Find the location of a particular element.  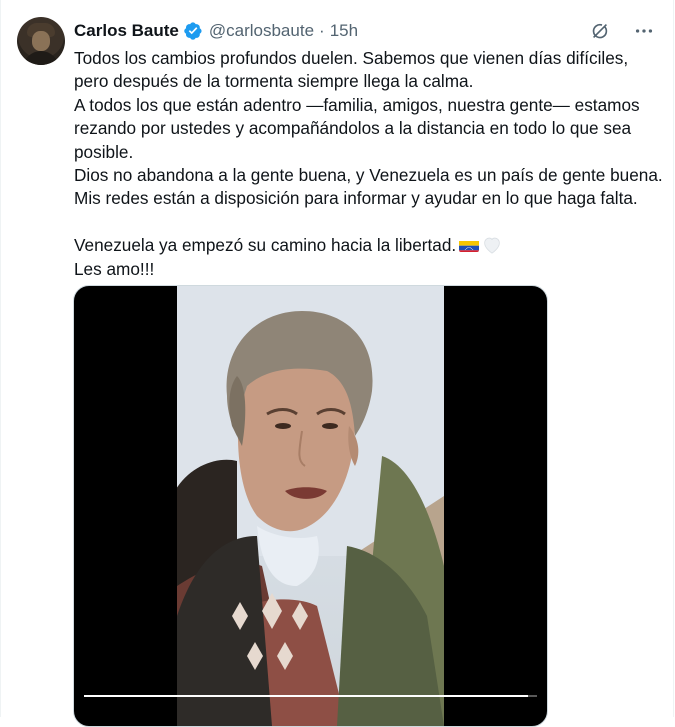

venezuela-flag-emoji is located at coordinates (469, 245).